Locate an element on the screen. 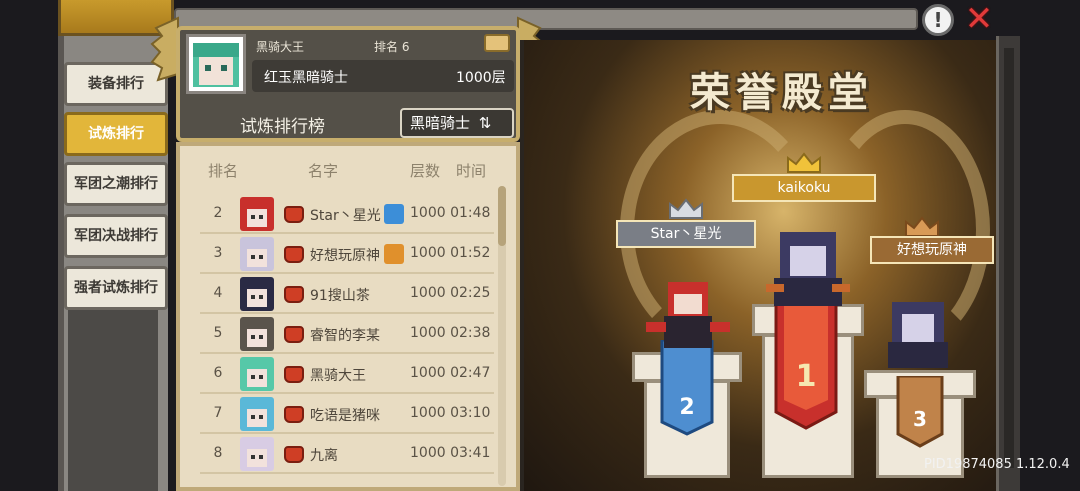  leaderboard-row: 6 黑骑大王 1000 02:47 is located at coordinates (347, 375).